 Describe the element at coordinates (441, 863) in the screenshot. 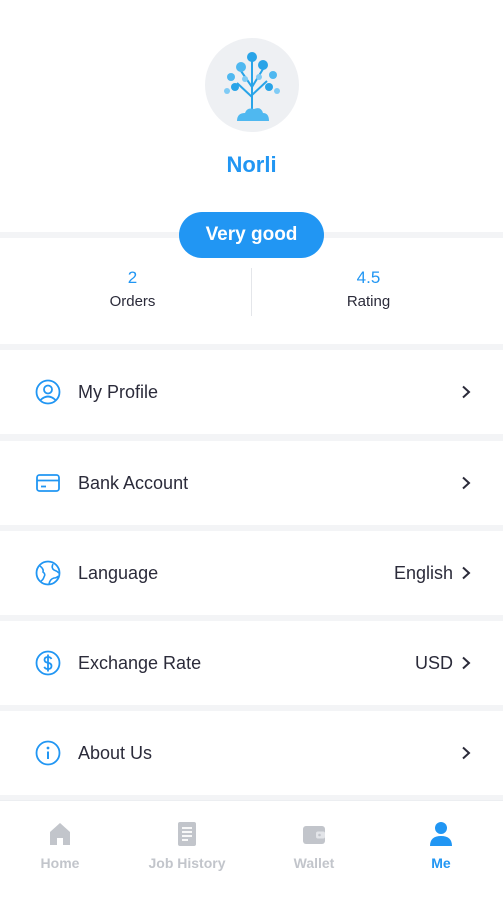

I see `tab-label: Me` at that location.